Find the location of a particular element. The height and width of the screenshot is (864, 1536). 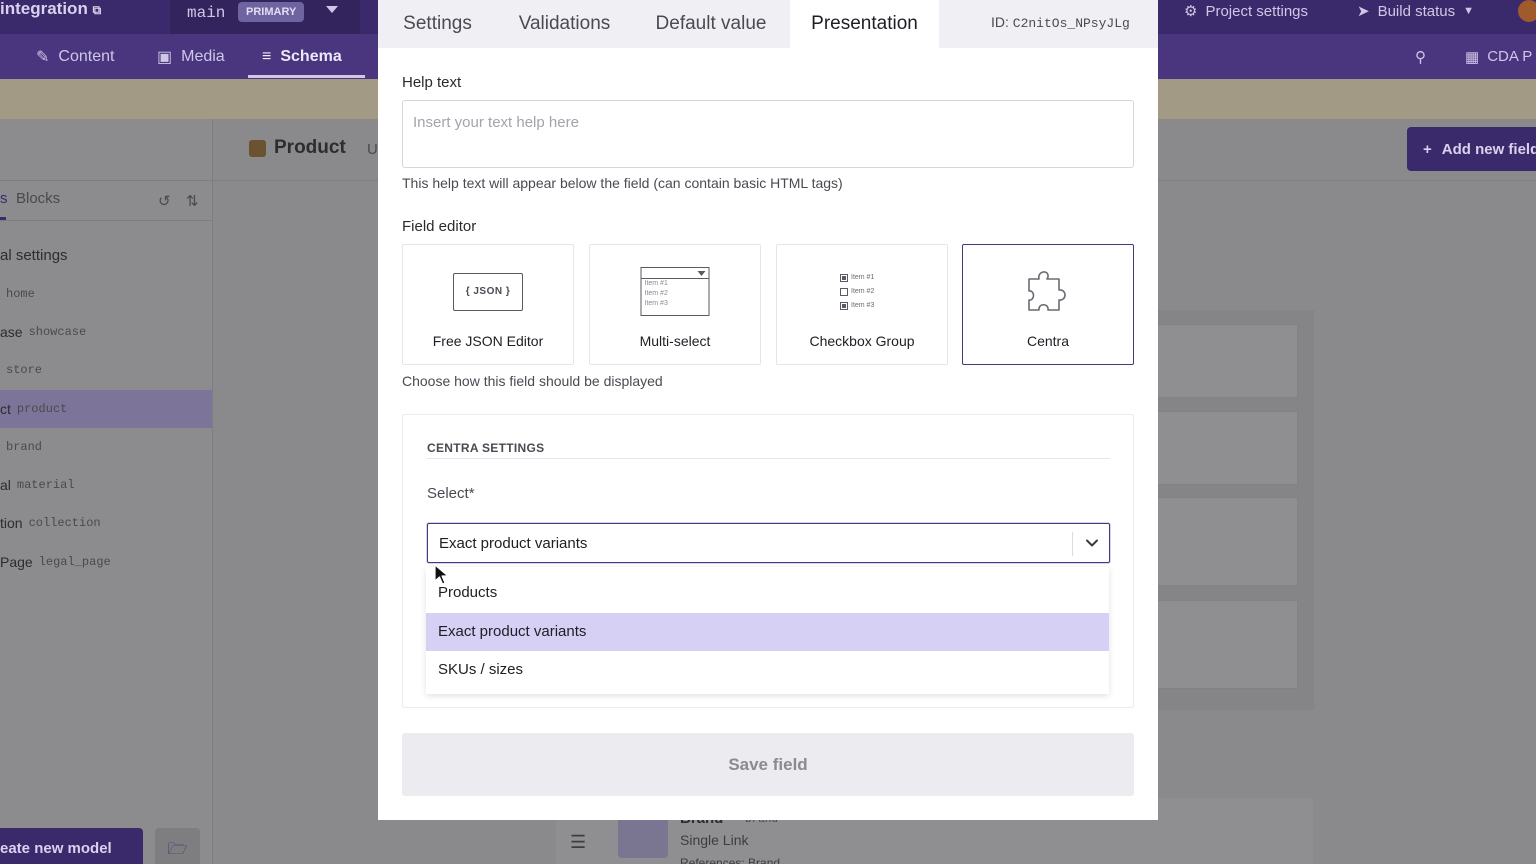

search-icon: ⚲ is located at coordinates (1420, 56).